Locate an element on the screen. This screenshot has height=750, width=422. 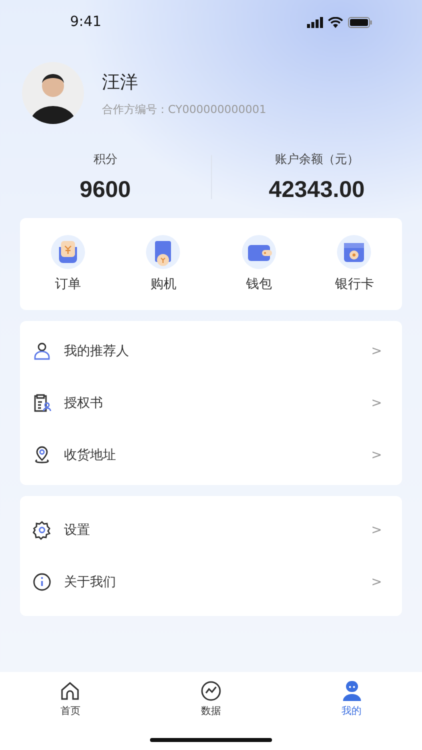
money-bag-icon is located at coordinates (163, 252).